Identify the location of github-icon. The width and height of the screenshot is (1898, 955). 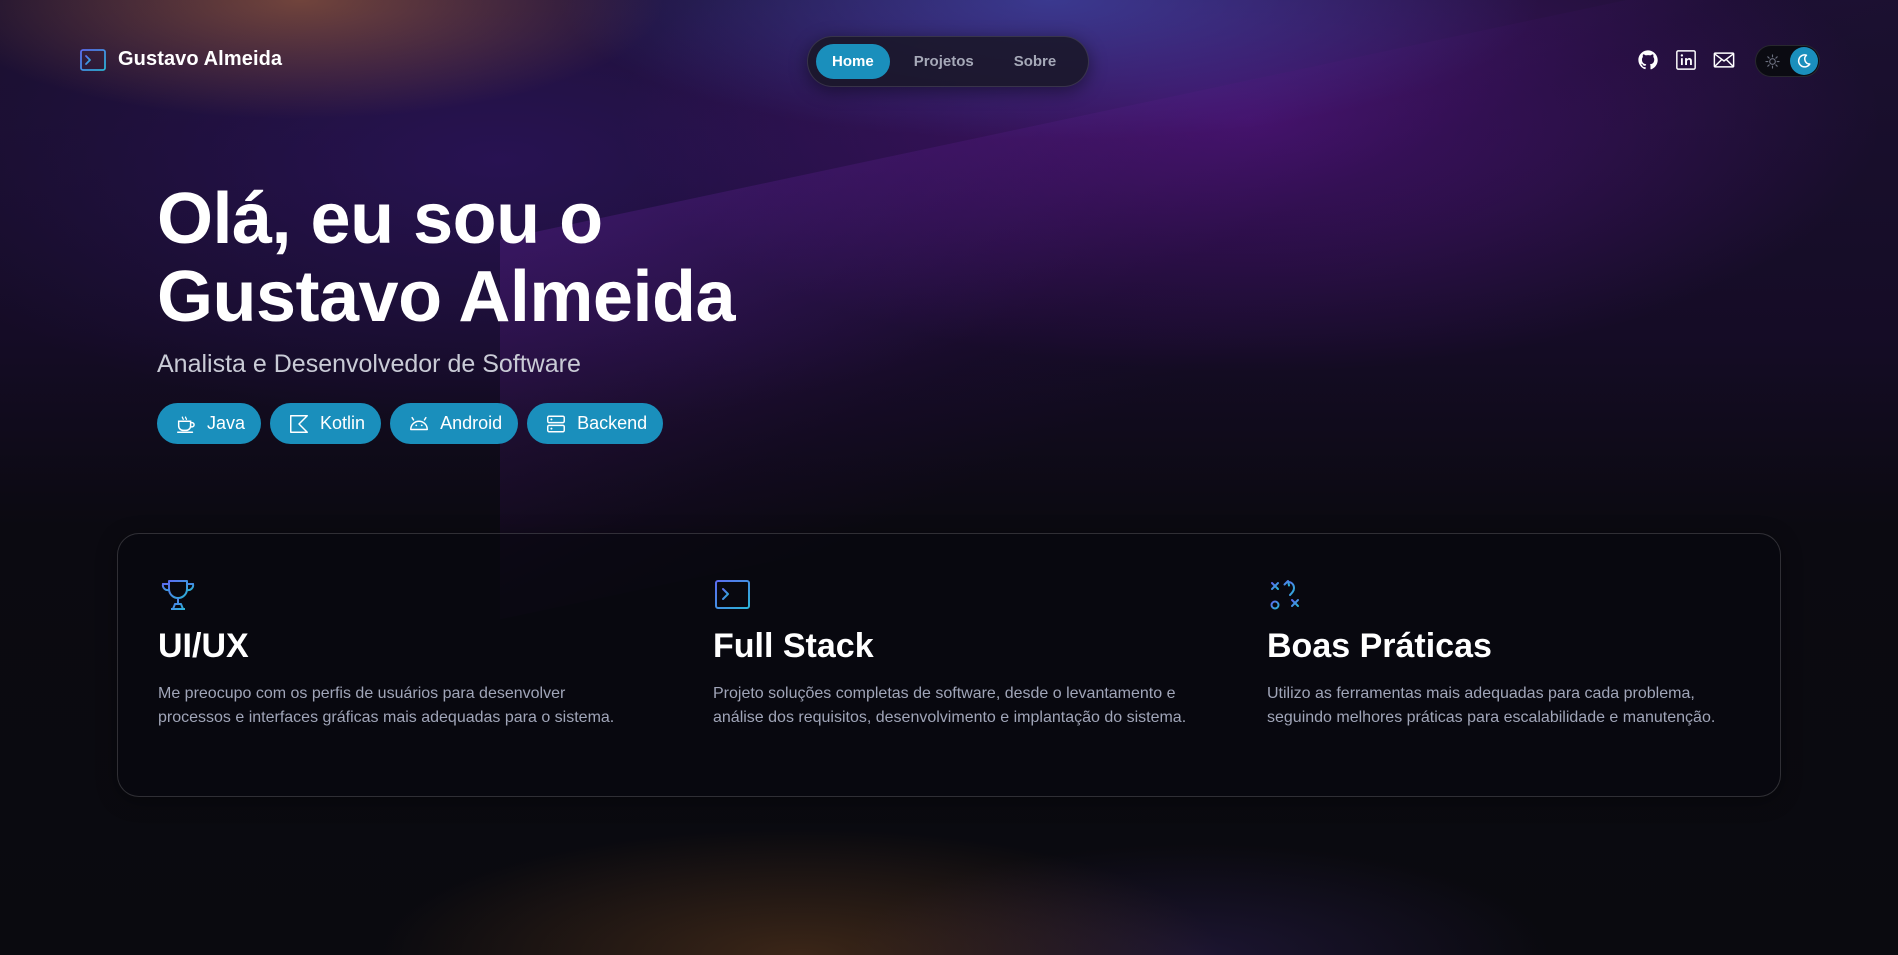
(1648, 60).